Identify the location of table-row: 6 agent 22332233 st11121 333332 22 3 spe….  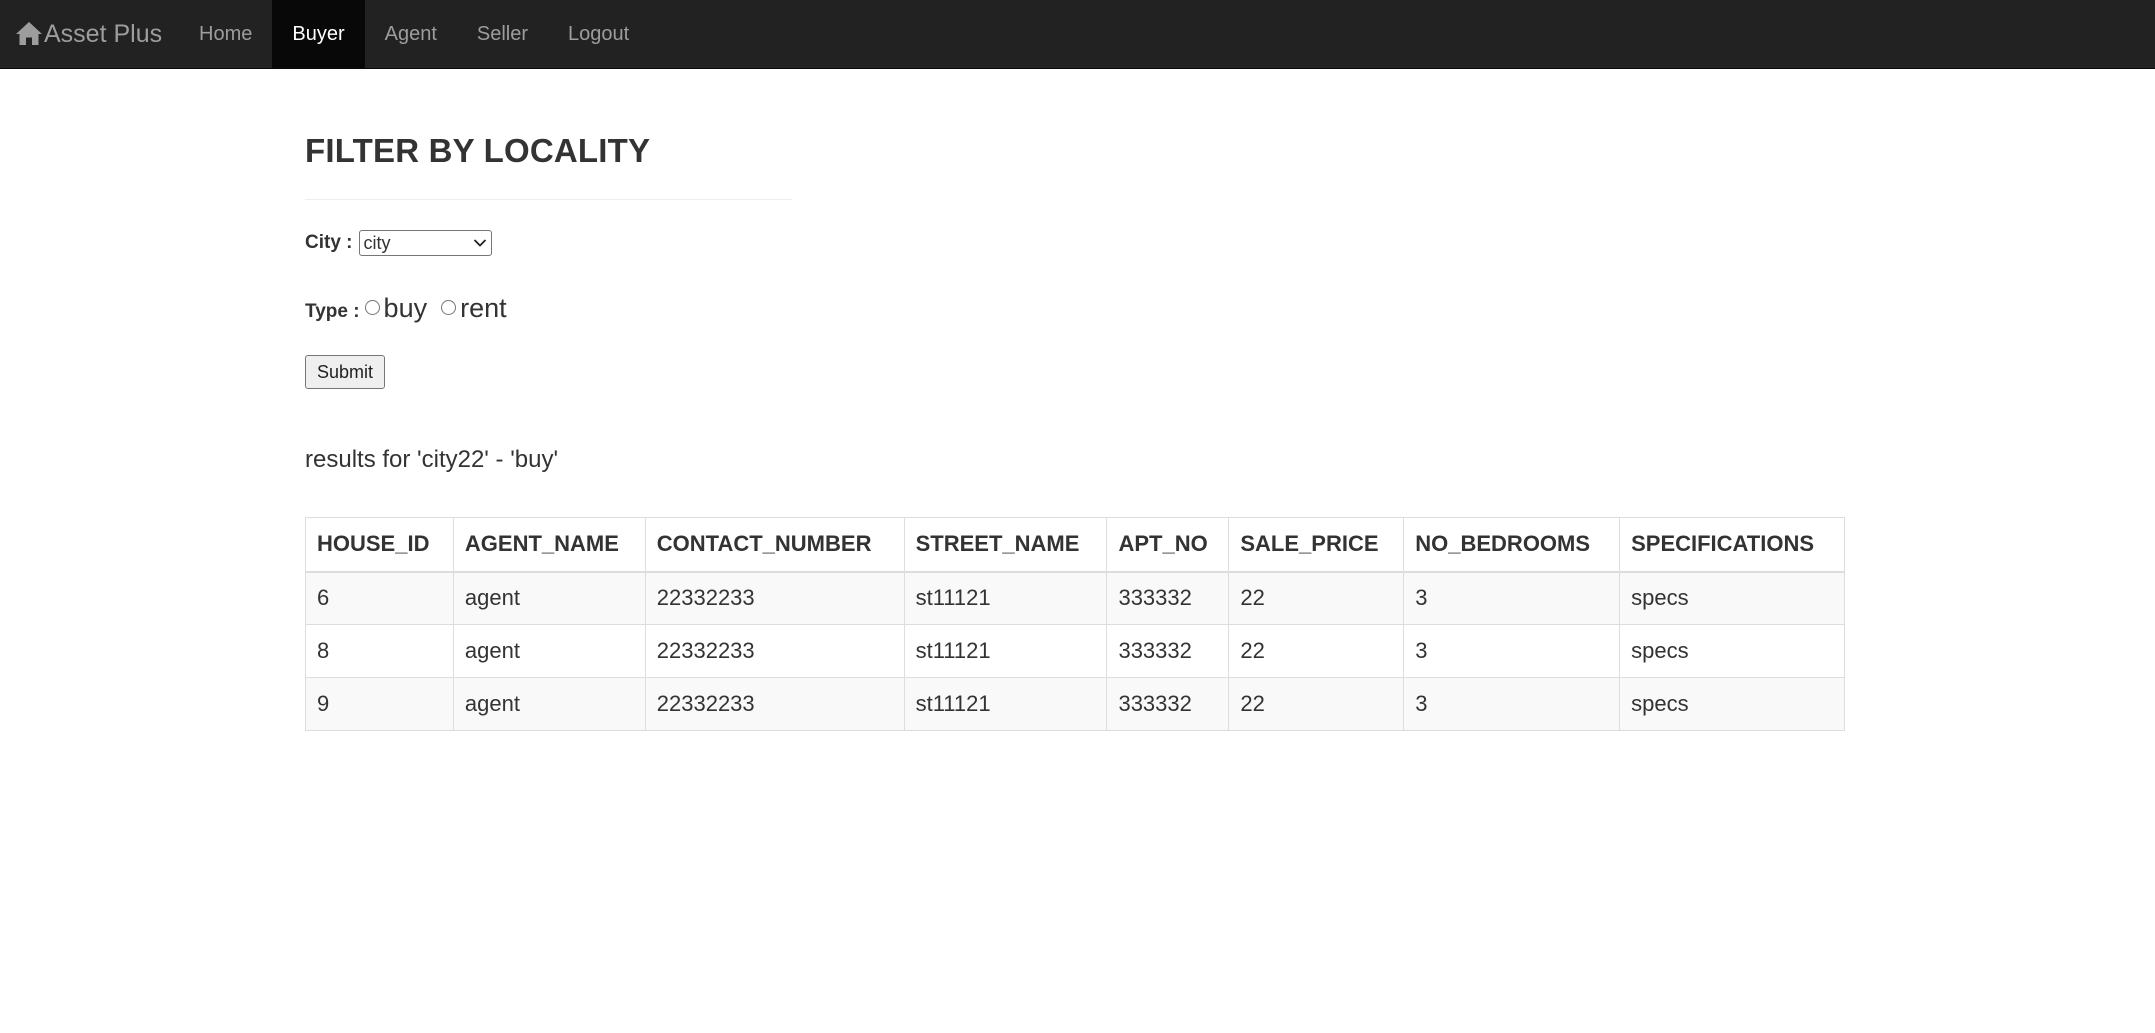
(1075, 598).